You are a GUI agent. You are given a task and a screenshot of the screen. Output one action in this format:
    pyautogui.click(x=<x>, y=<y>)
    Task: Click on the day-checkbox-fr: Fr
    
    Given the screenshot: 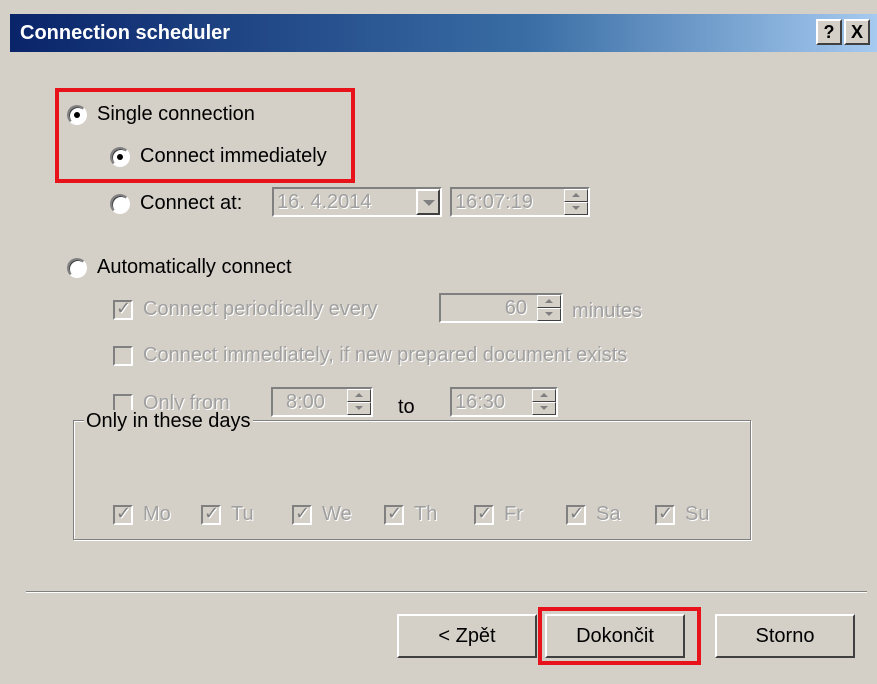 What is the action you would take?
    pyautogui.click(x=498, y=514)
    